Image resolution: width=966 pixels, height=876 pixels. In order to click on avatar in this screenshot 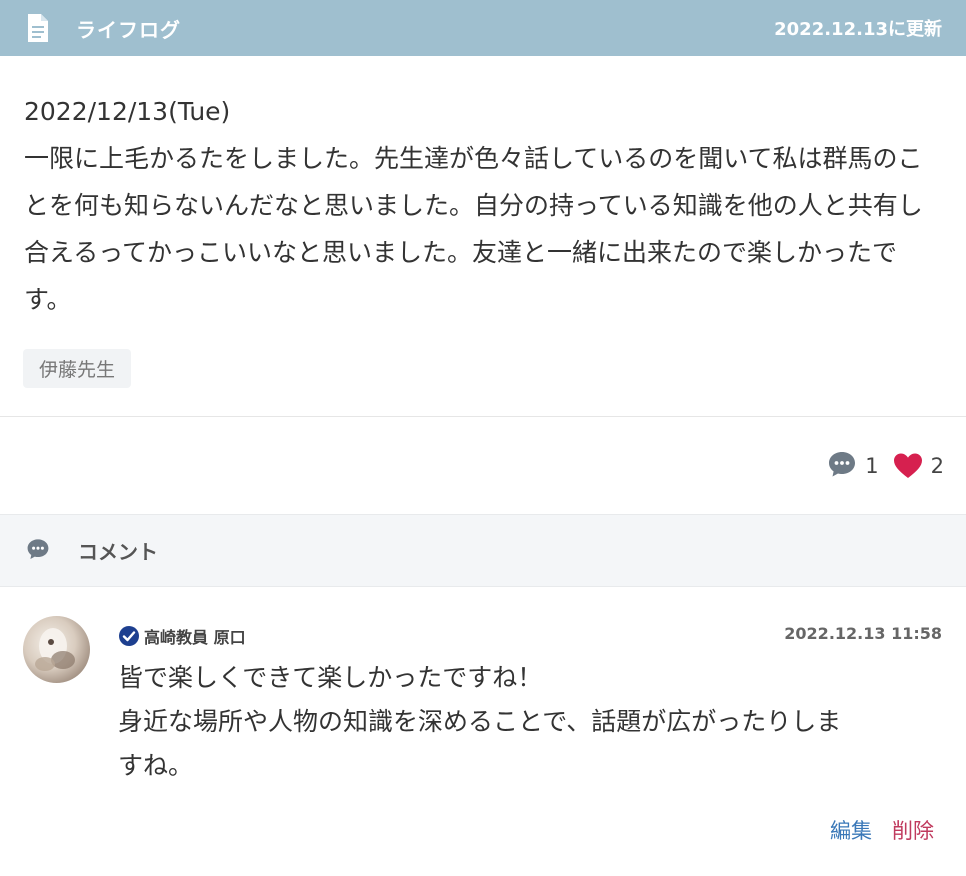, I will do `click(56, 649)`.